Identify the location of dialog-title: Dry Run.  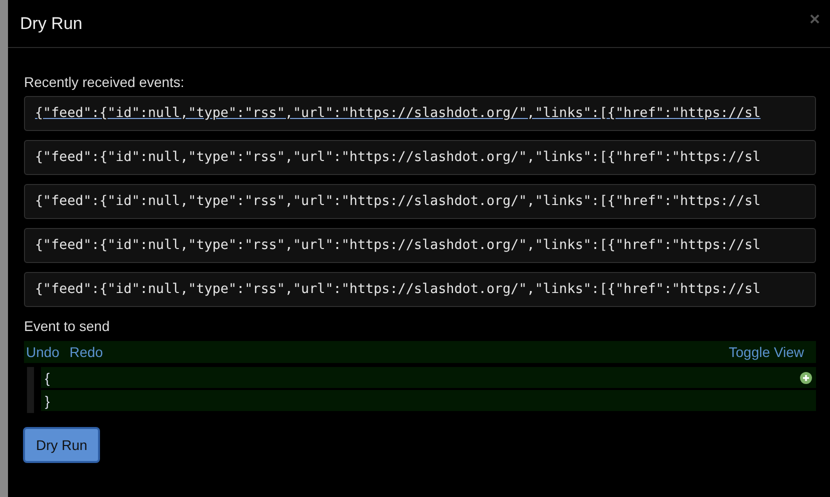
(51, 24).